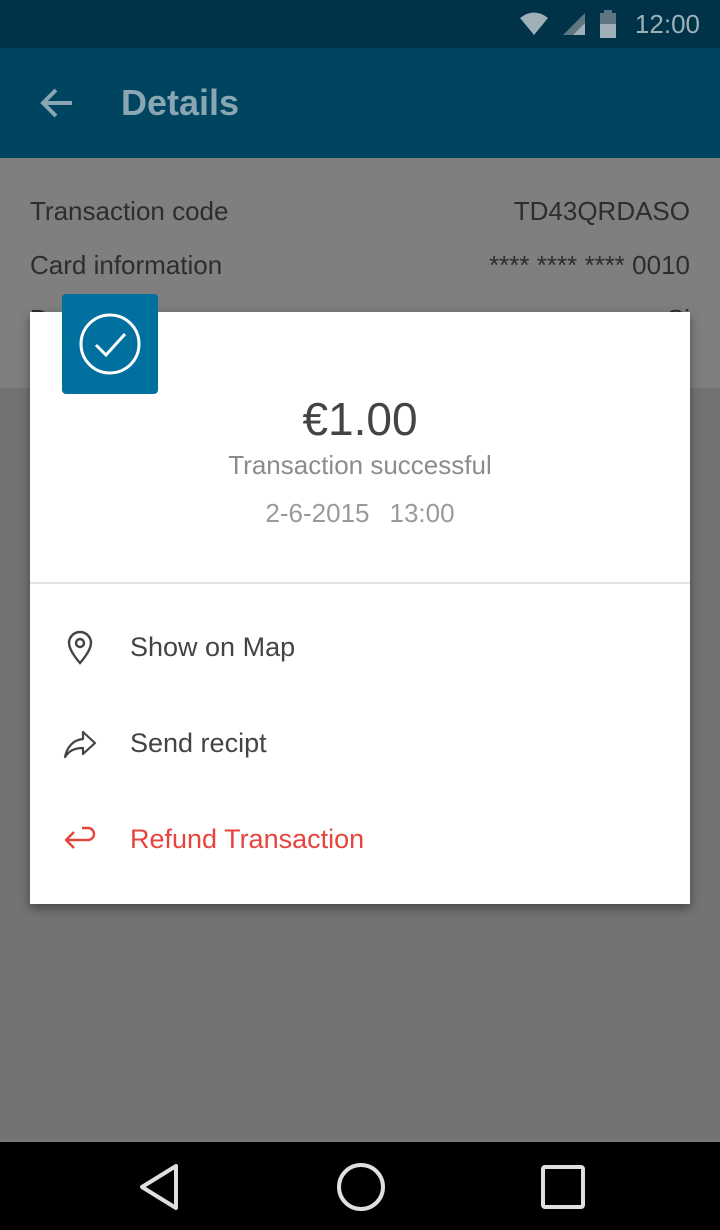 This screenshot has height=1230, width=720. What do you see at coordinates (180, 102) in the screenshot?
I see `page-title: Details` at bounding box center [180, 102].